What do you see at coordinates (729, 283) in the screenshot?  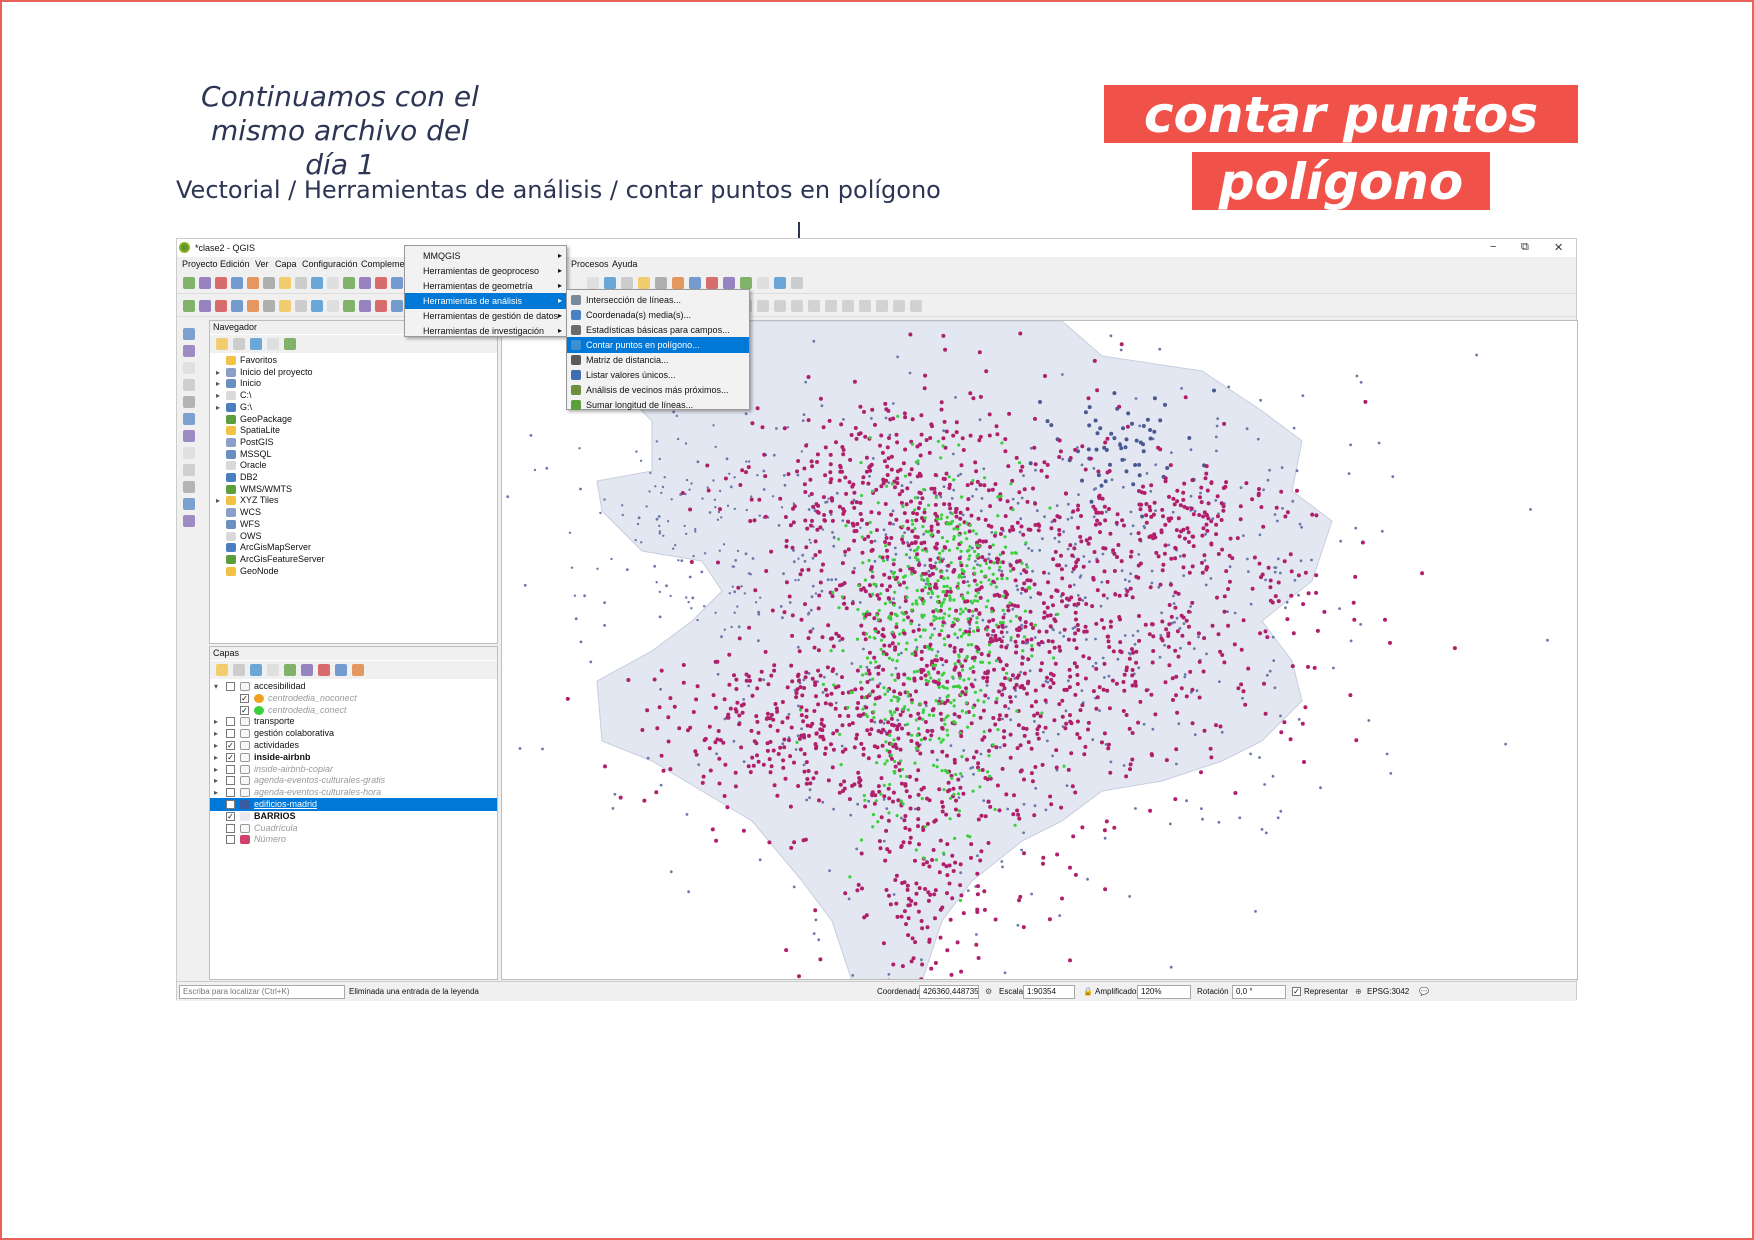 I see `attributes-tool-9-icon` at bounding box center [729, 283].